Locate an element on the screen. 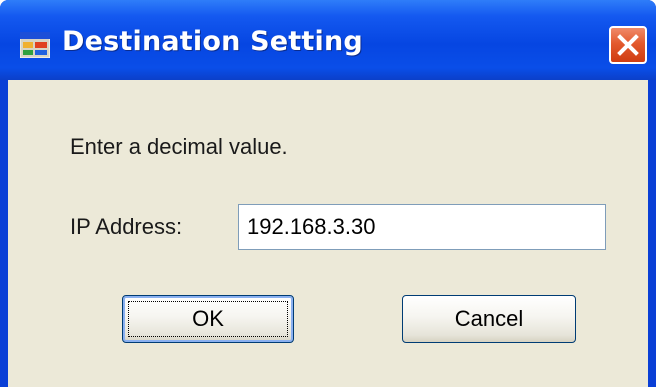 This screenshot has height=387, width=656. cancel-button: Cancel is located at coordinates (489, 319).